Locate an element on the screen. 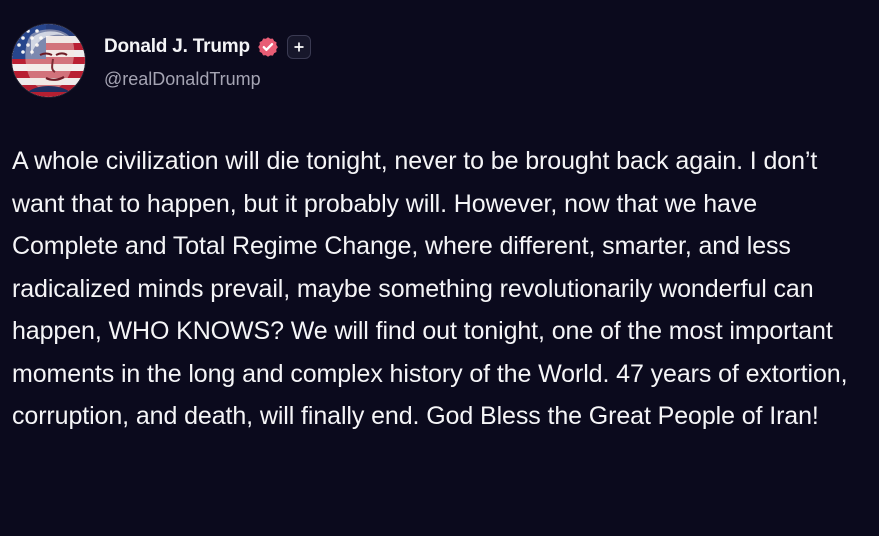 Image resolution: width=879 pixels, height=536 pixels. plus-icon is located at coordinates (299, 47).